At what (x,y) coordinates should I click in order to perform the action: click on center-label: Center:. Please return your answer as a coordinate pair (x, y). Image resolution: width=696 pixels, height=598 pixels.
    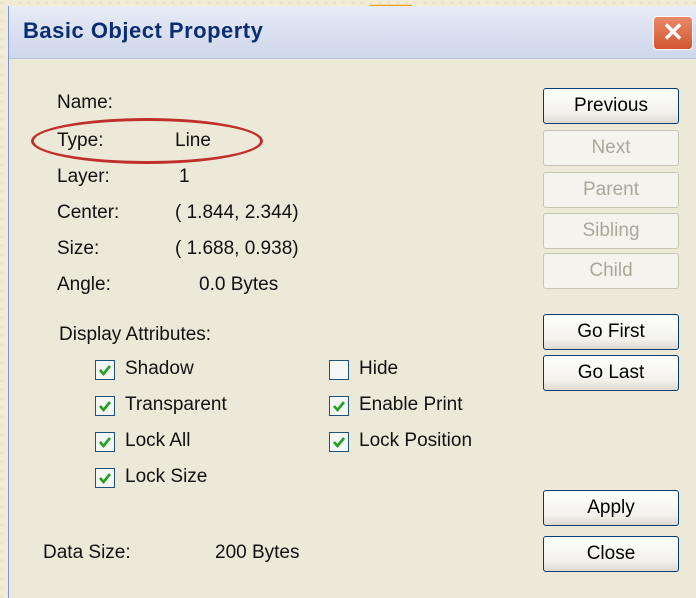
    Looking at the image, I should click on (88, 212).